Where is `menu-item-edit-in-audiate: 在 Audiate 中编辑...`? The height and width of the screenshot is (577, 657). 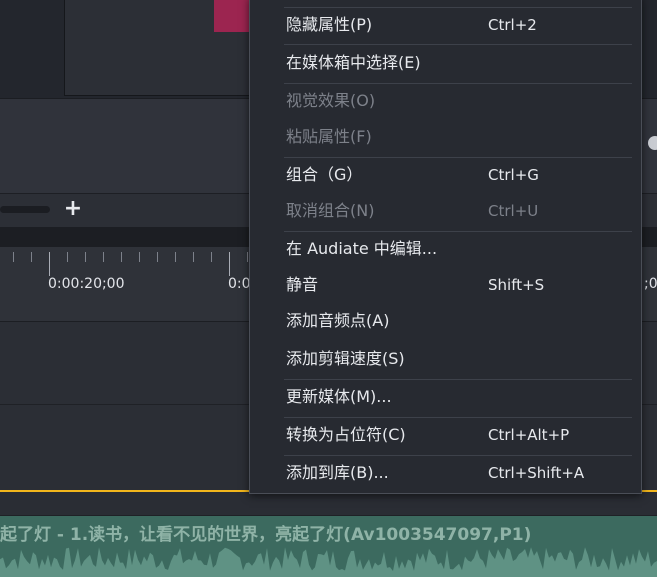
menu-item-edit-in-audiate: 在 Audiate 中编辑... is located at coordinates (445, 249).